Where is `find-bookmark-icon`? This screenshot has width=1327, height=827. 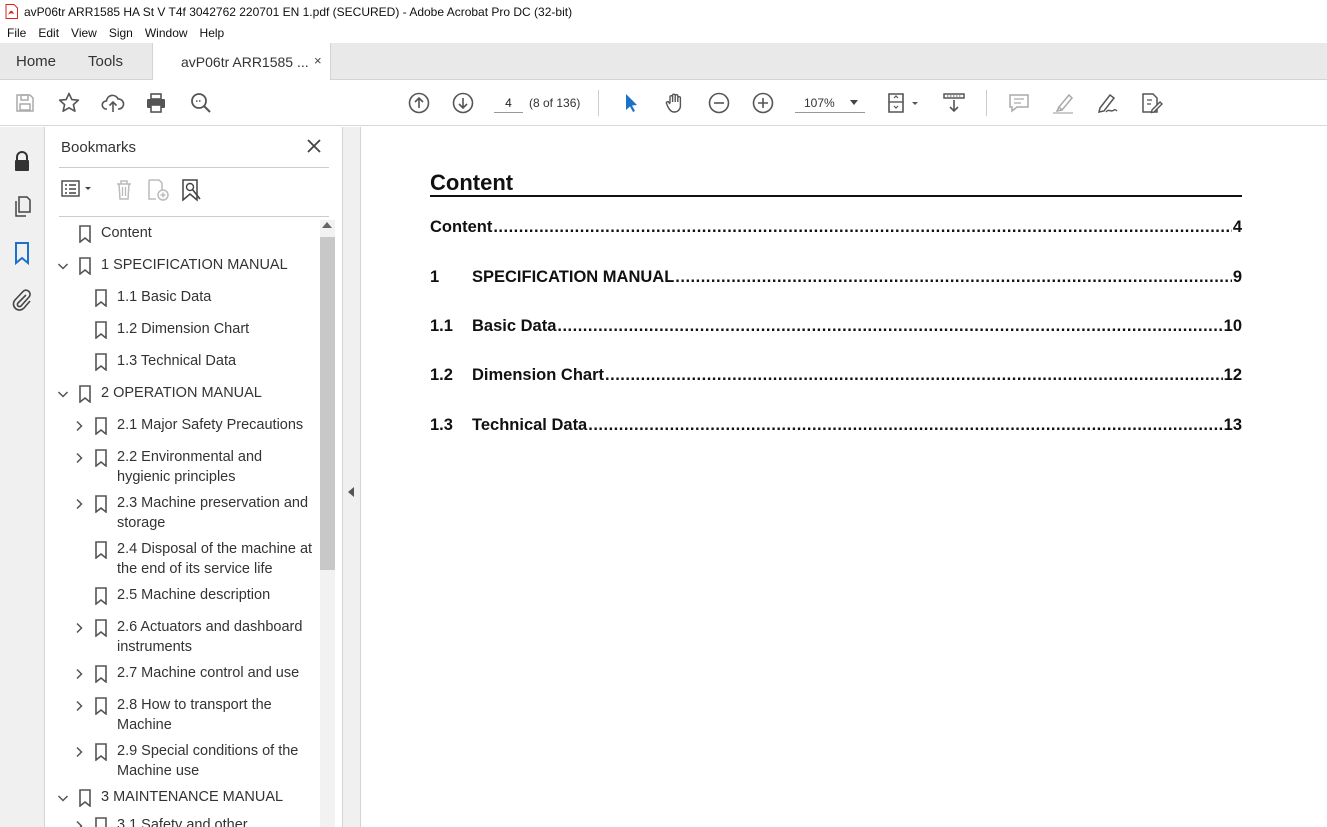 find-bookmark-icon is located at coordinates (192, 190).